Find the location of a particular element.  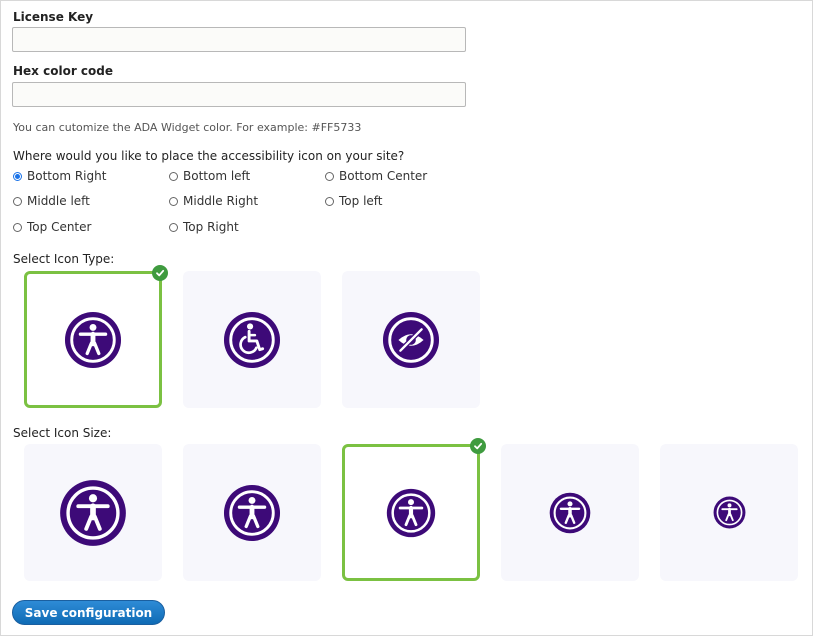

radio-top-right: Top Right is located at coordinates (204, 227).